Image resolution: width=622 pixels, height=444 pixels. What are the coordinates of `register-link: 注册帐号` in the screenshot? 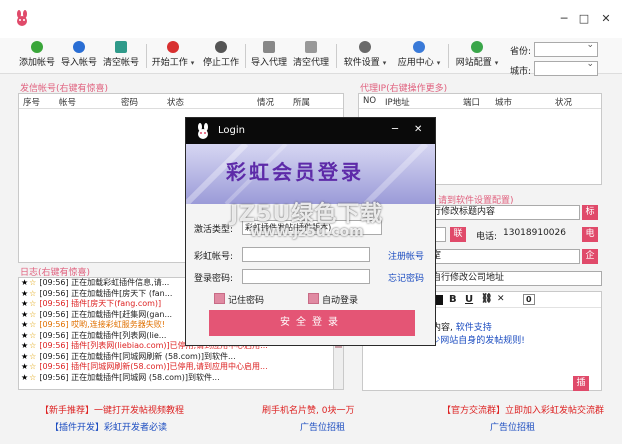 It's located at (406, 255).